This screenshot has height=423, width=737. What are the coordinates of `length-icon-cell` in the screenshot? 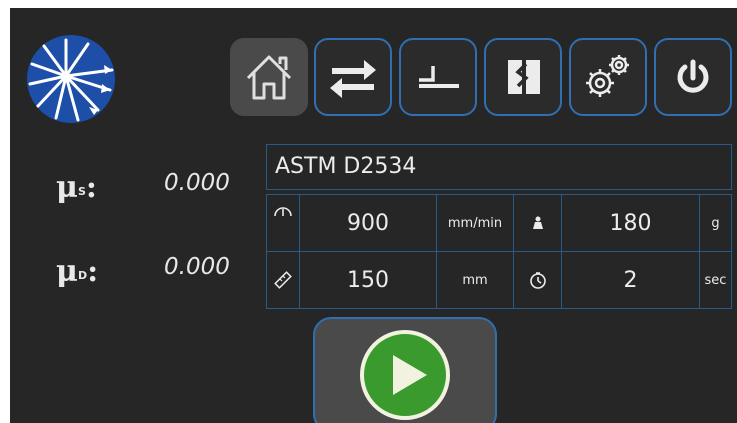 It's located at (283, 280).